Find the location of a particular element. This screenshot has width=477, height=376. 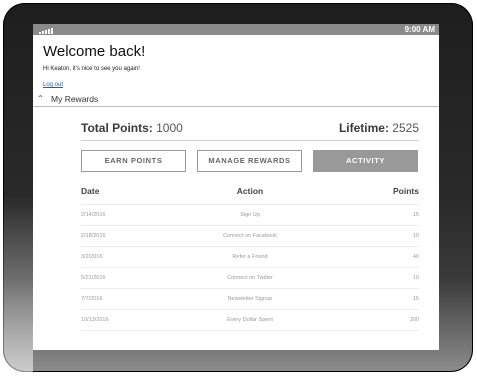

lifetime-points-label: Lifetime: is located at coordinates (363, 128).